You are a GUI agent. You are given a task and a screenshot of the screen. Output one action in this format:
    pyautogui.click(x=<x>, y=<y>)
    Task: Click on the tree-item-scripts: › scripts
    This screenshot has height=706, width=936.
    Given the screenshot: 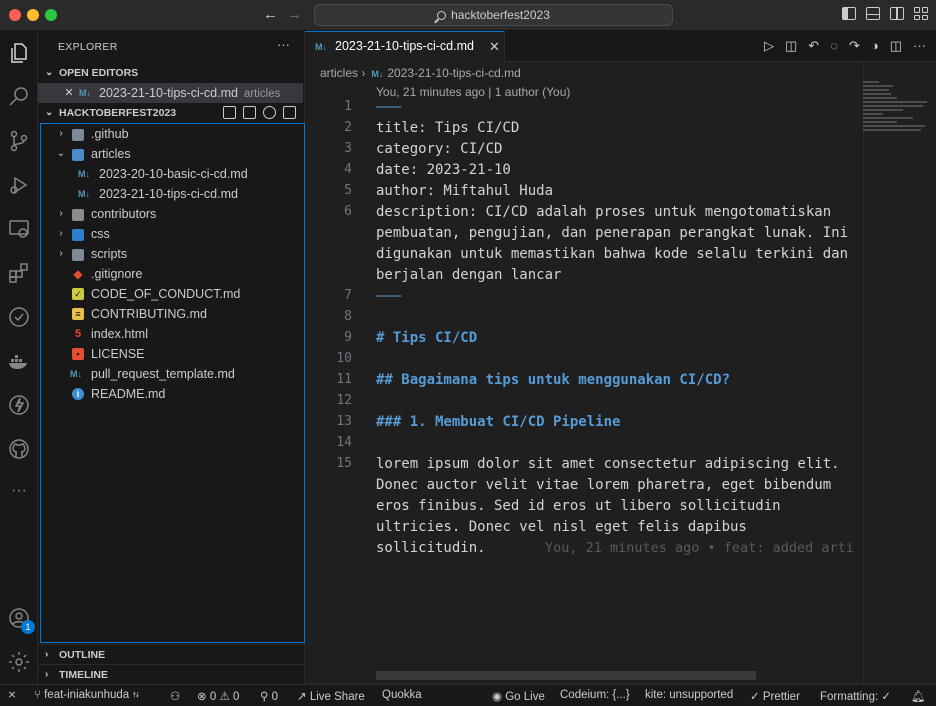 What is the action you would take?
    pyautogui.click(x=173, y=254)
    